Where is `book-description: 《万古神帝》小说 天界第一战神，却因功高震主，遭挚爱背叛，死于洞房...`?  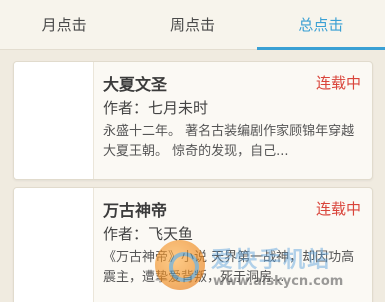 book-description: 《万古神帝》小说 天界第一战神，却因功高震主，遭挚爱背叛，死于洞房... is located at coordinates (229, 267).